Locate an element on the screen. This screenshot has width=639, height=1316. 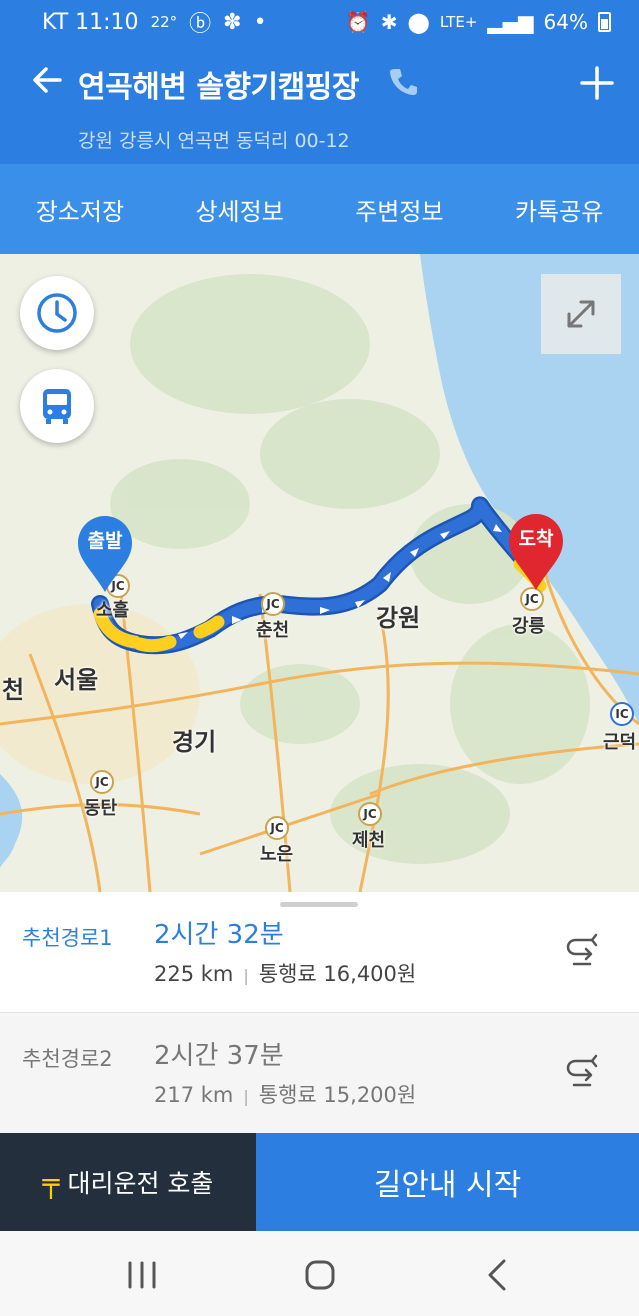
drag-handle is located at coordinates (319, 904).